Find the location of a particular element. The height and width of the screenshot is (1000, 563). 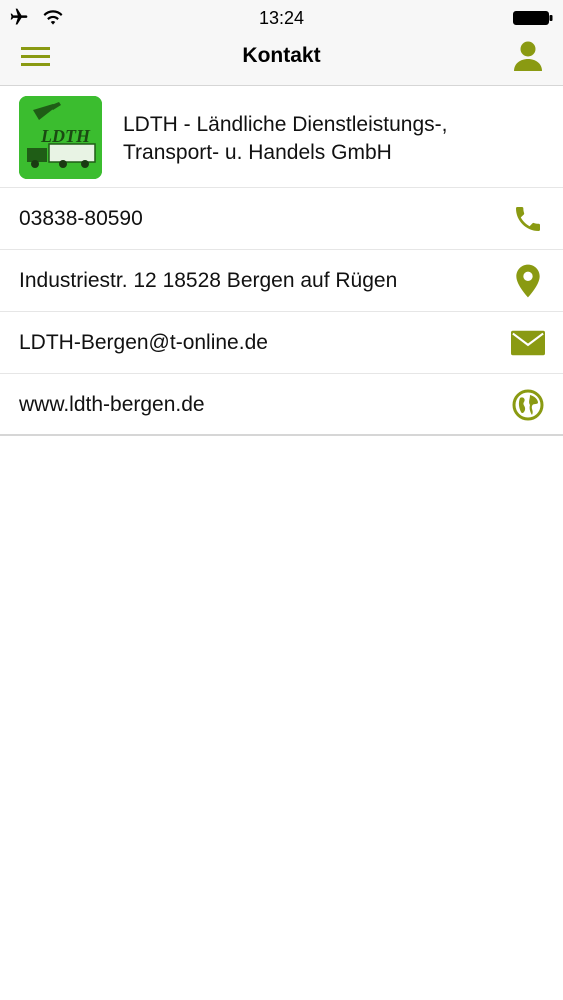

company-logo: LDTH is located at coordinates (60, 137).